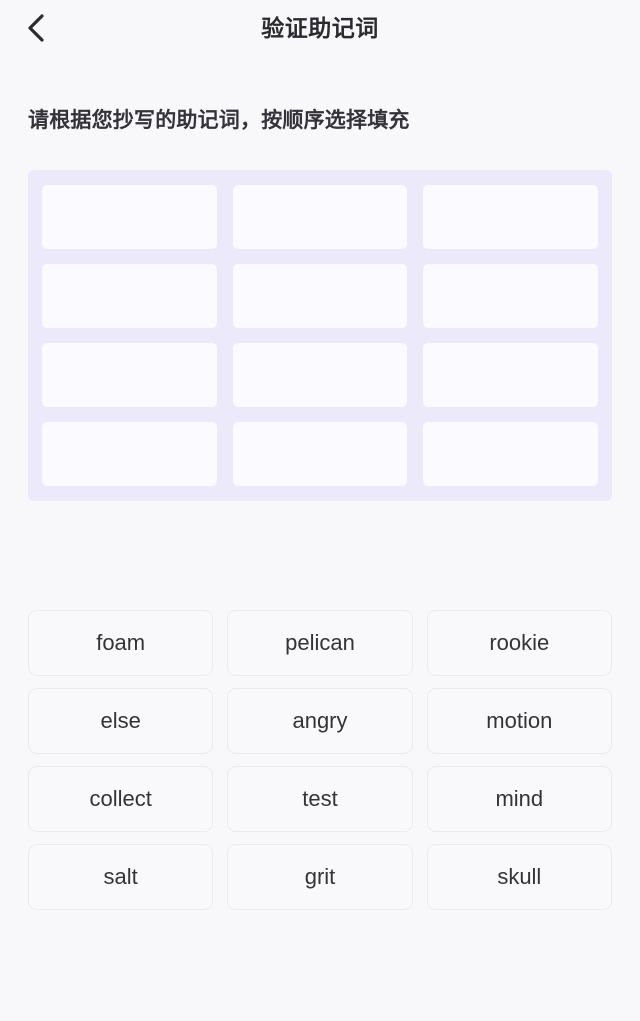  I want to click on word-option-skull: skull, so click(519, 877).